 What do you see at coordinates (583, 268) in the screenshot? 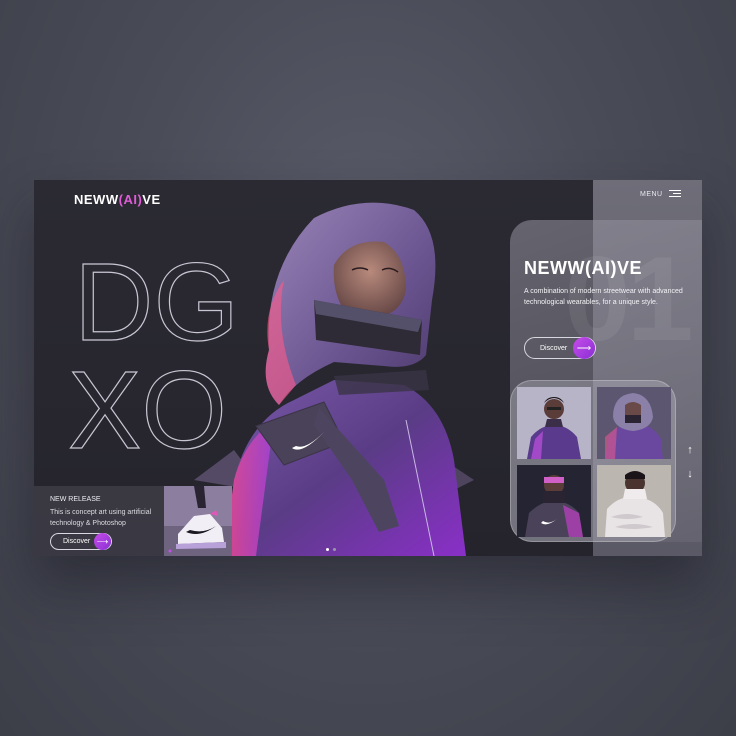
I see `card-logo: NEWW(AI)VE` at bounding box center [583, 268].